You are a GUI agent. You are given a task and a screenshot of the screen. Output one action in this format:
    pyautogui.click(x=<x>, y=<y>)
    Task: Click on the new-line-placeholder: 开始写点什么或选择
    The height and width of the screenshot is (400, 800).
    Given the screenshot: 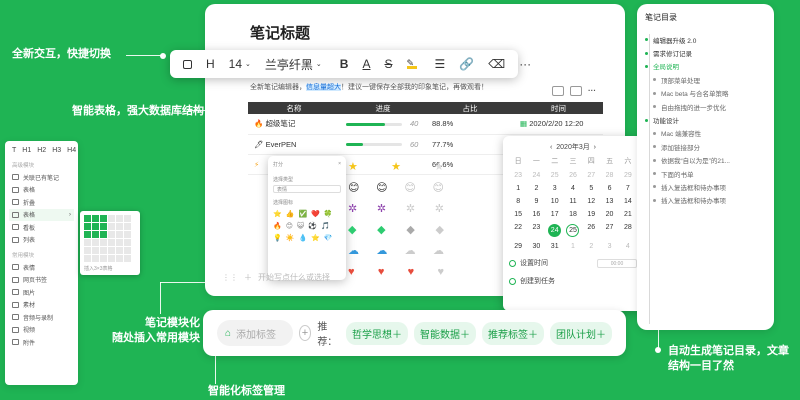 What is the action you would take?
    pyautogui.click(x=294, y=277)
    